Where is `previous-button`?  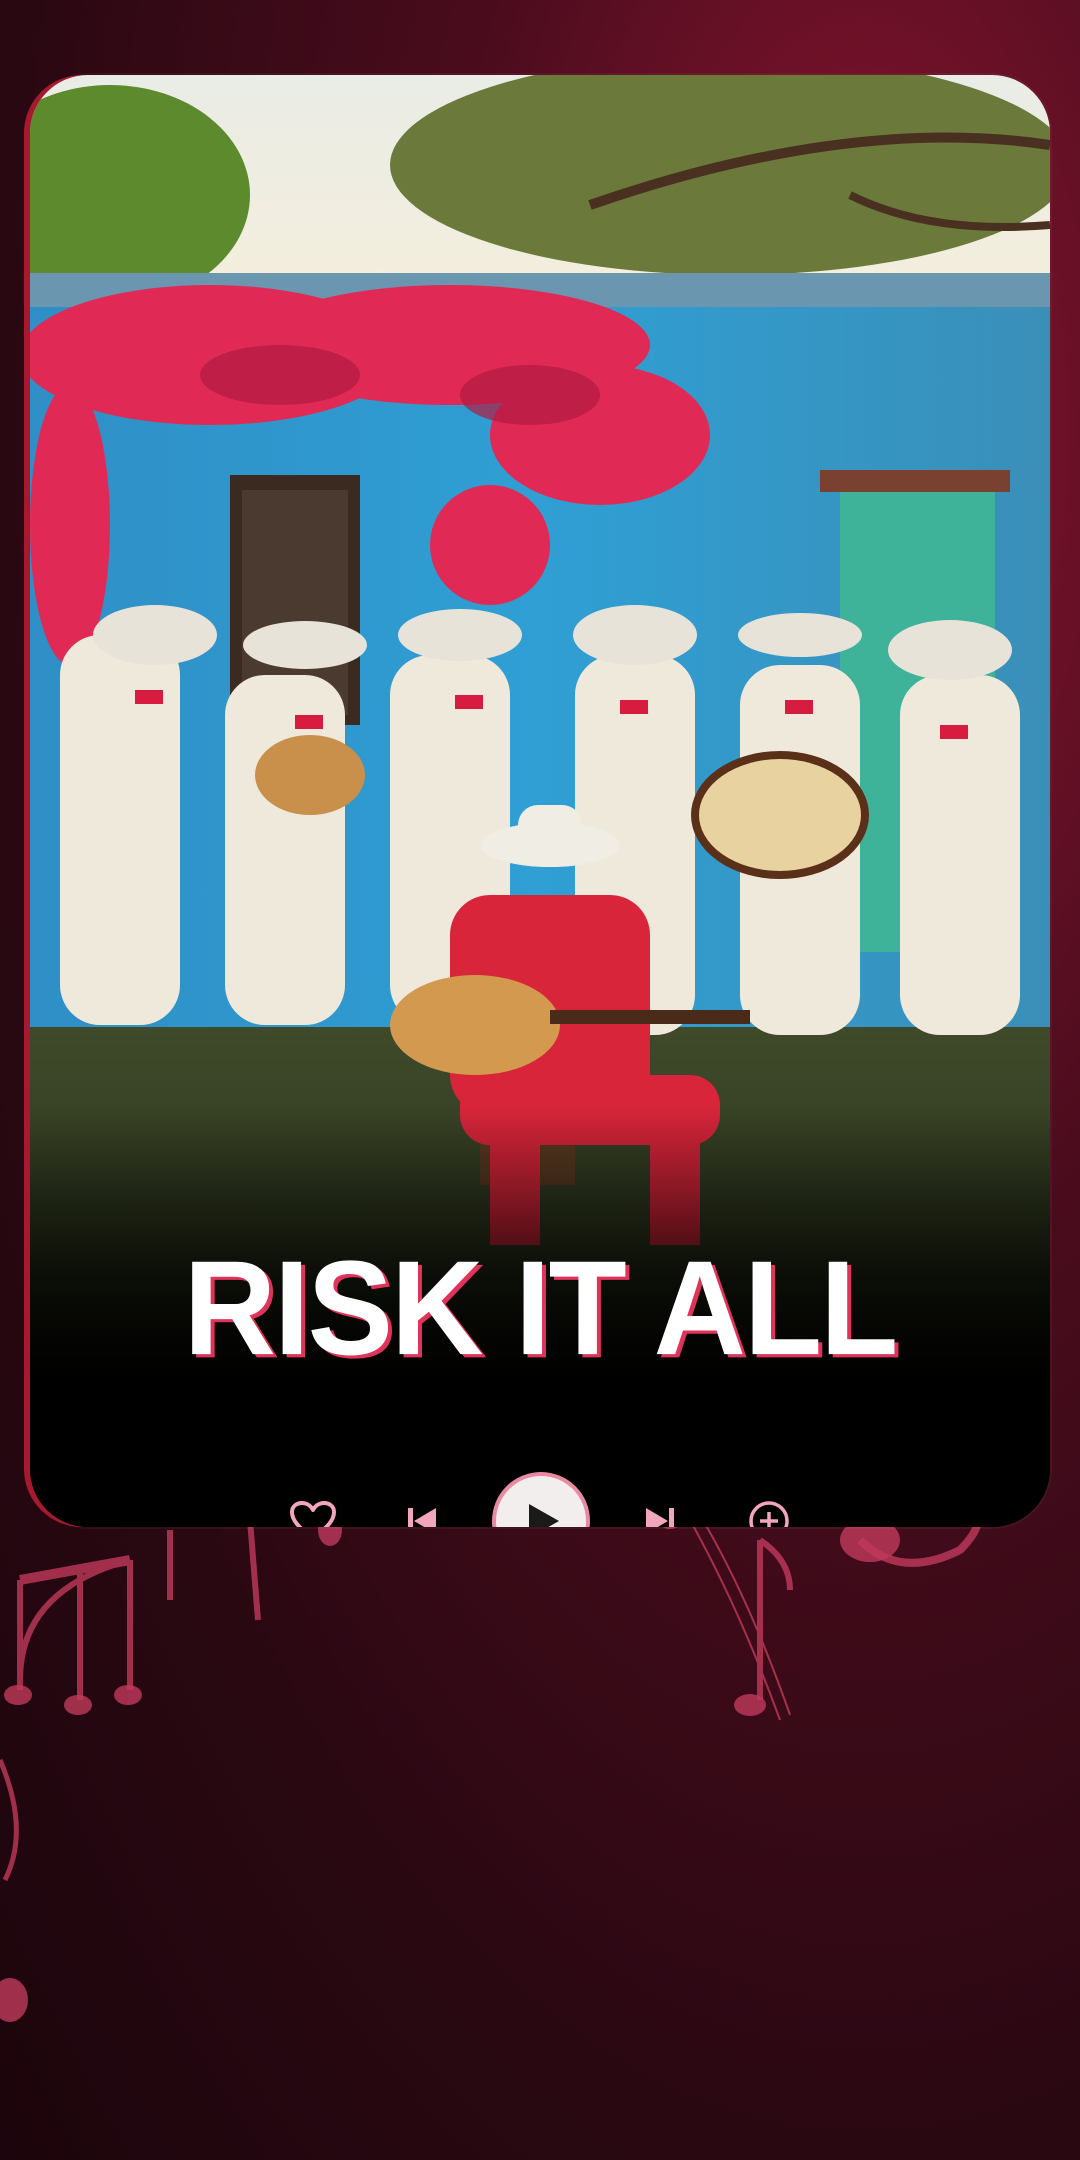
previous-button is located at coordinates (422, 1517).